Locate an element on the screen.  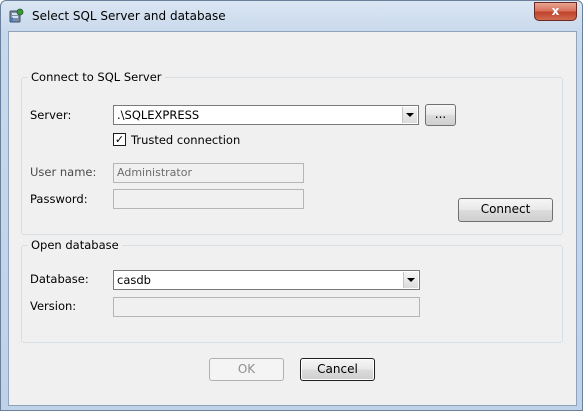
ok-button: OK is located at coordinates (246, 369).